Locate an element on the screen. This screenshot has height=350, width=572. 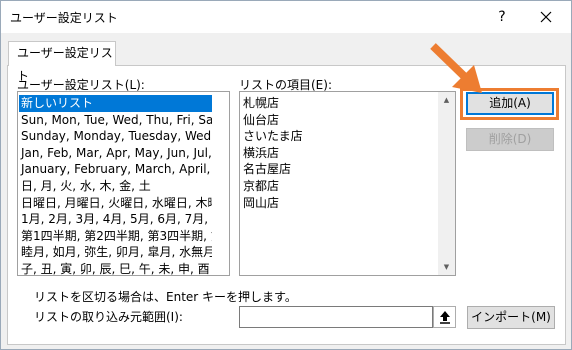
scroll-down-arrow-icon: ▼ is located at coordinates (446, 267).